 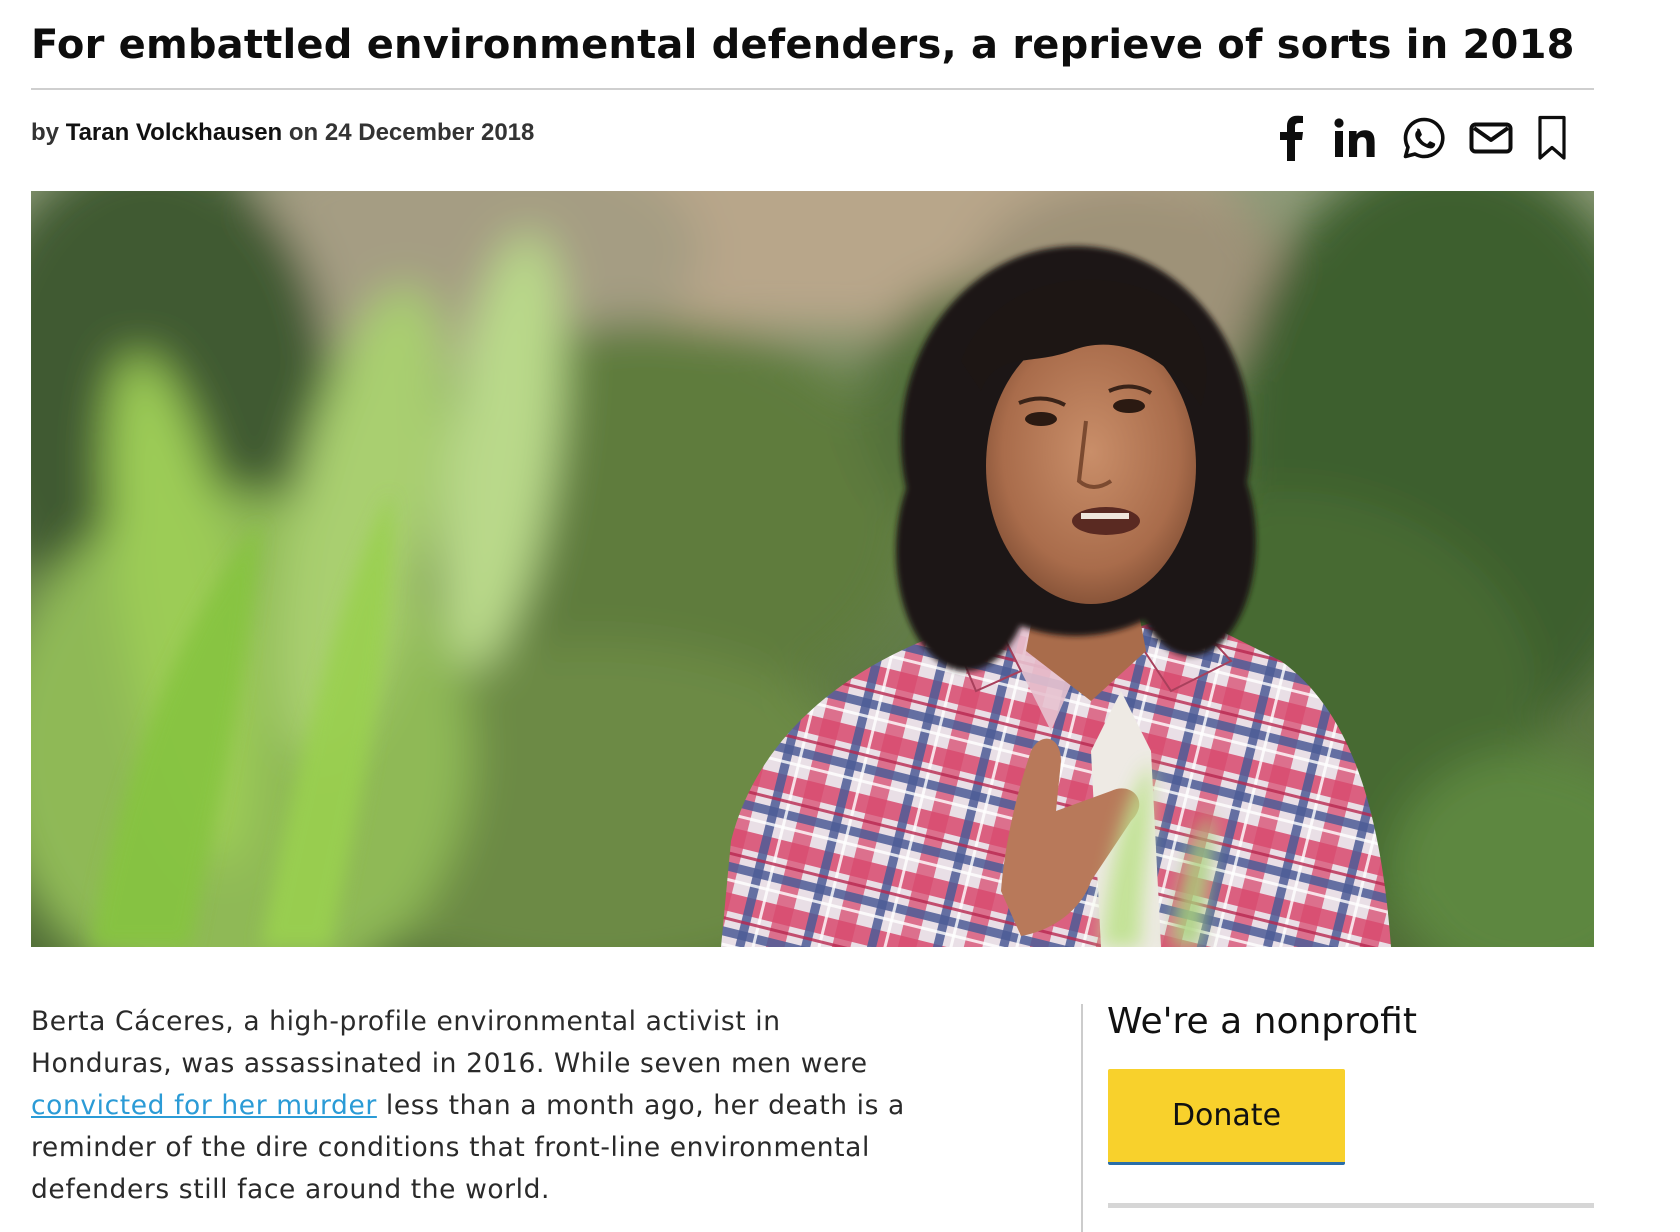 I want to click on nonprofit-heading: We're a nonprofit, so click(x=1262, y=1021).